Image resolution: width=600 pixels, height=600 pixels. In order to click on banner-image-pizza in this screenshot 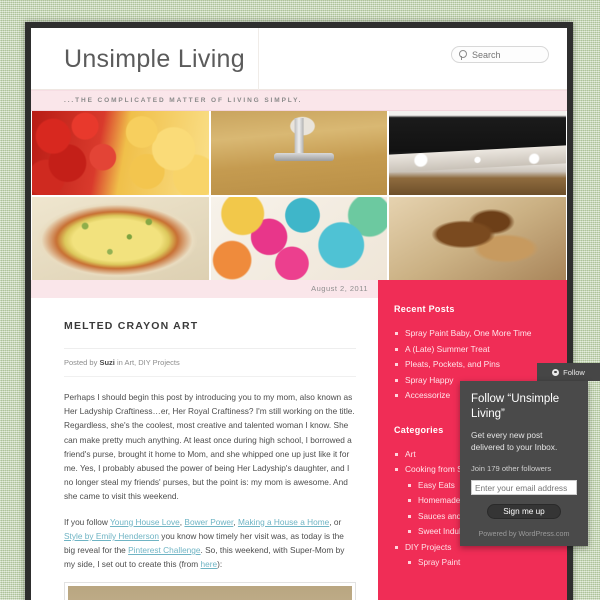, I will do `click(120, 238)`.